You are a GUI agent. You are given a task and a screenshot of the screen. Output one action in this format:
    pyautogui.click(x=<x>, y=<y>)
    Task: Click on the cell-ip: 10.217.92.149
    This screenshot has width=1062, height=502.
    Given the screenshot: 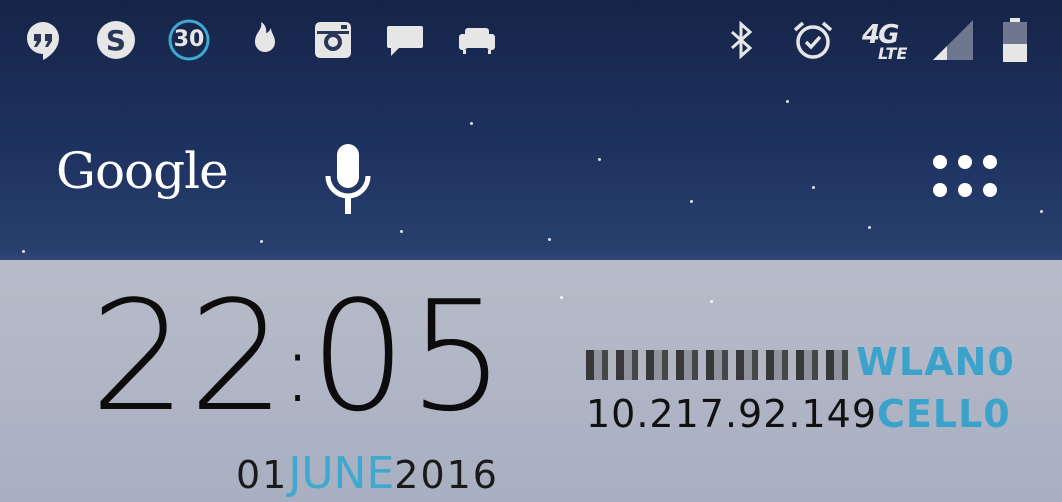 What is the action you would take?
    pyautogui.click(x=732, y=414)
    